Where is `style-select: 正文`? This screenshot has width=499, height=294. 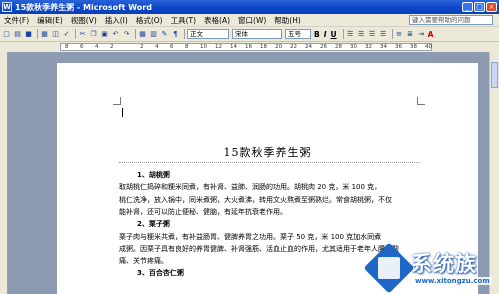 style-select: 正文 is located at coordinates (208, 34).